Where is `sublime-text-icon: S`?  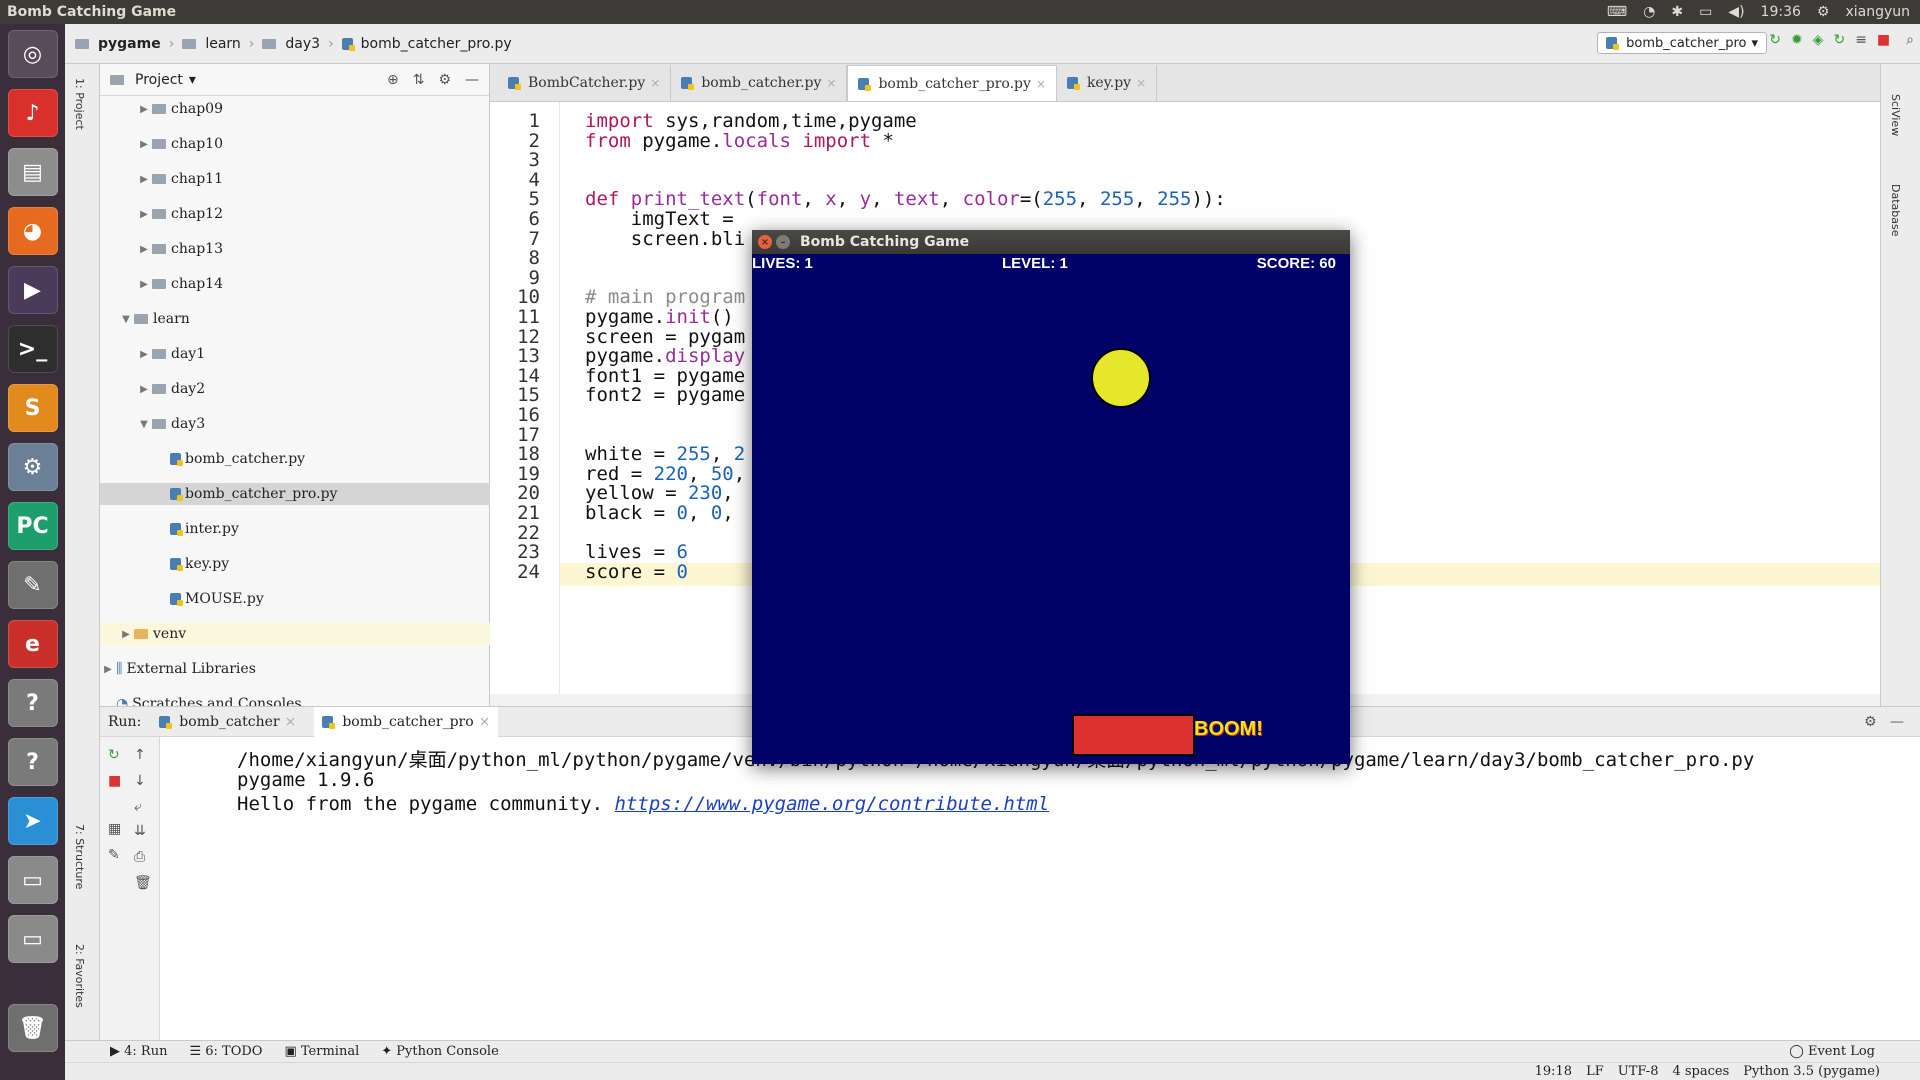
sublime-text-icon: S is located at coordinates (32, 408).